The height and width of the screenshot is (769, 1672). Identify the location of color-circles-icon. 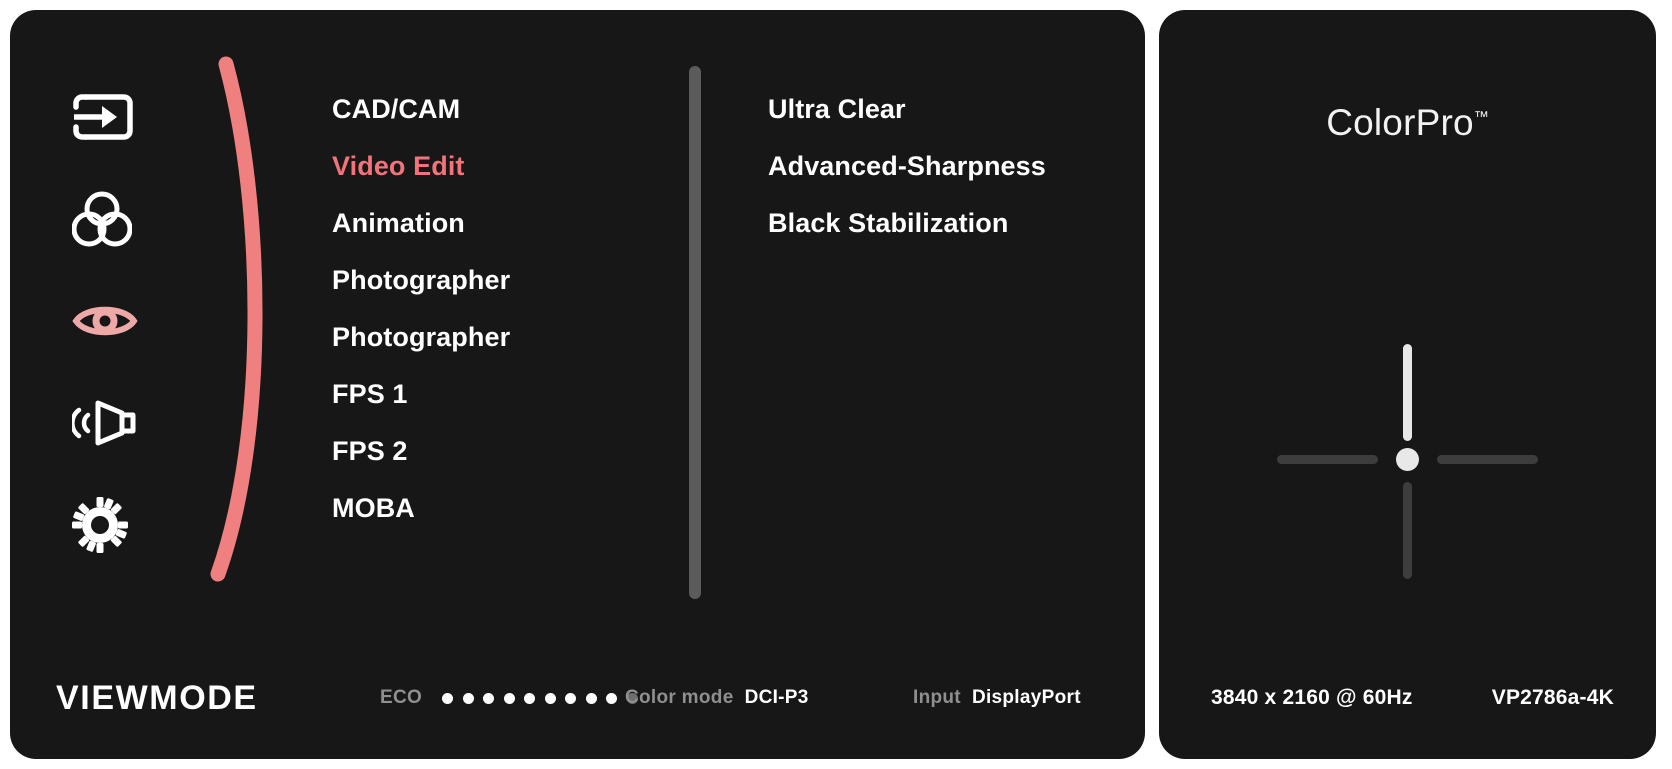
(102, 219).